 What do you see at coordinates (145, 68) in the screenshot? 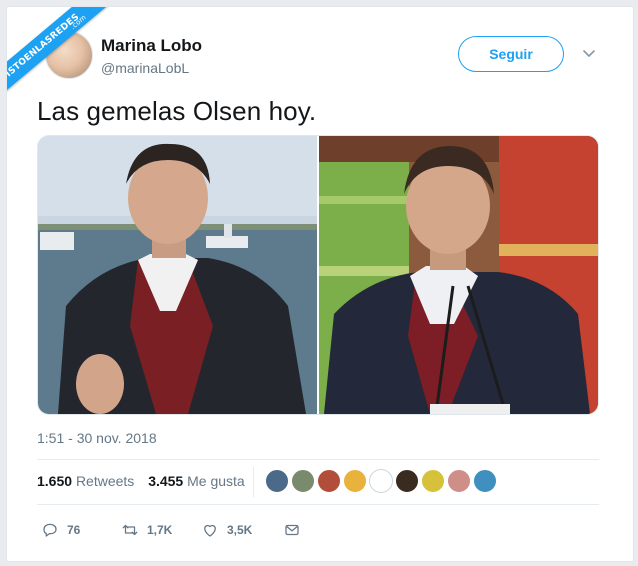
I see `author-handle: @marinaLobL` at bounding box center [145, 68].